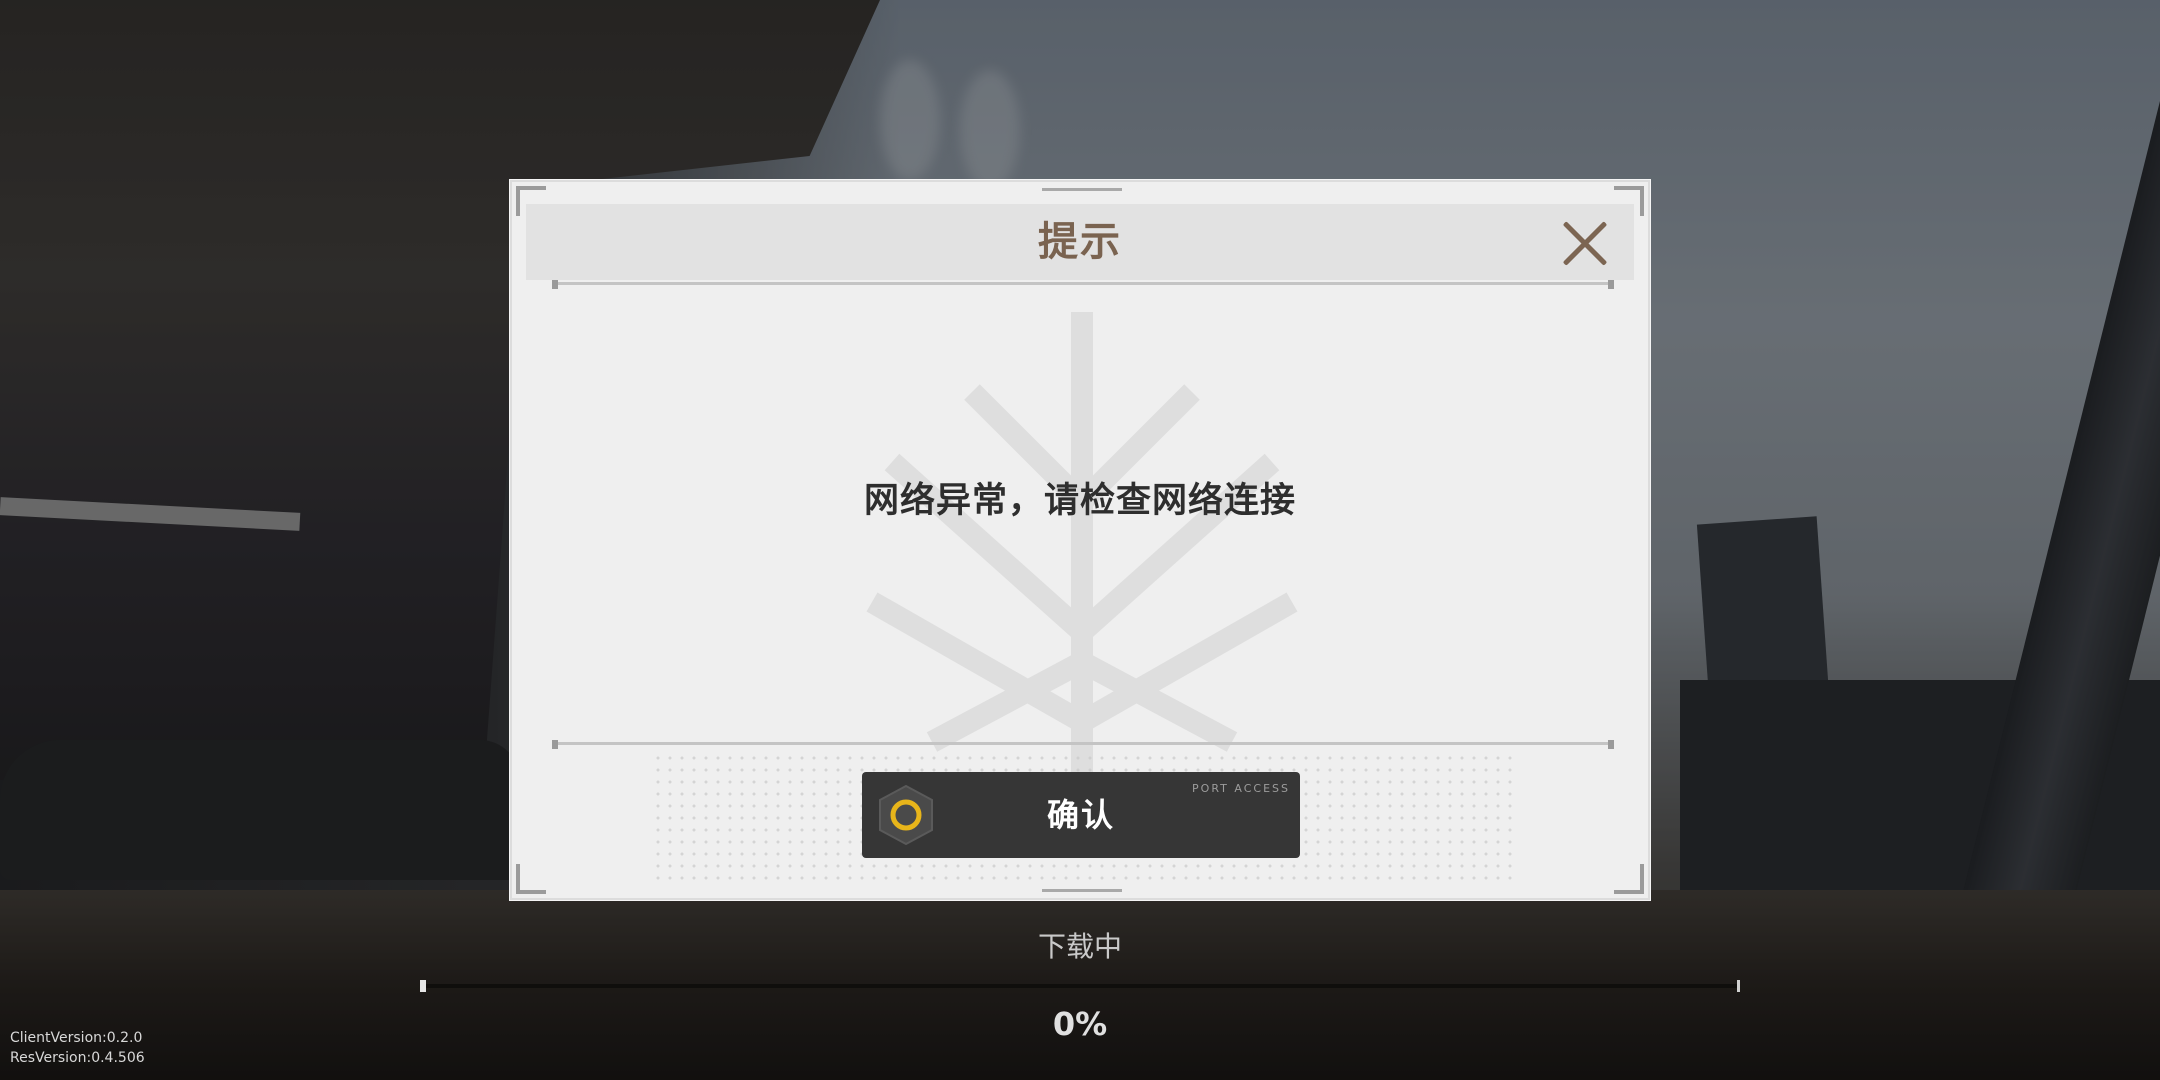  Describe the element at coordinates (1080, 986) in the screenshot. I see `download-progress-bar` at that location.